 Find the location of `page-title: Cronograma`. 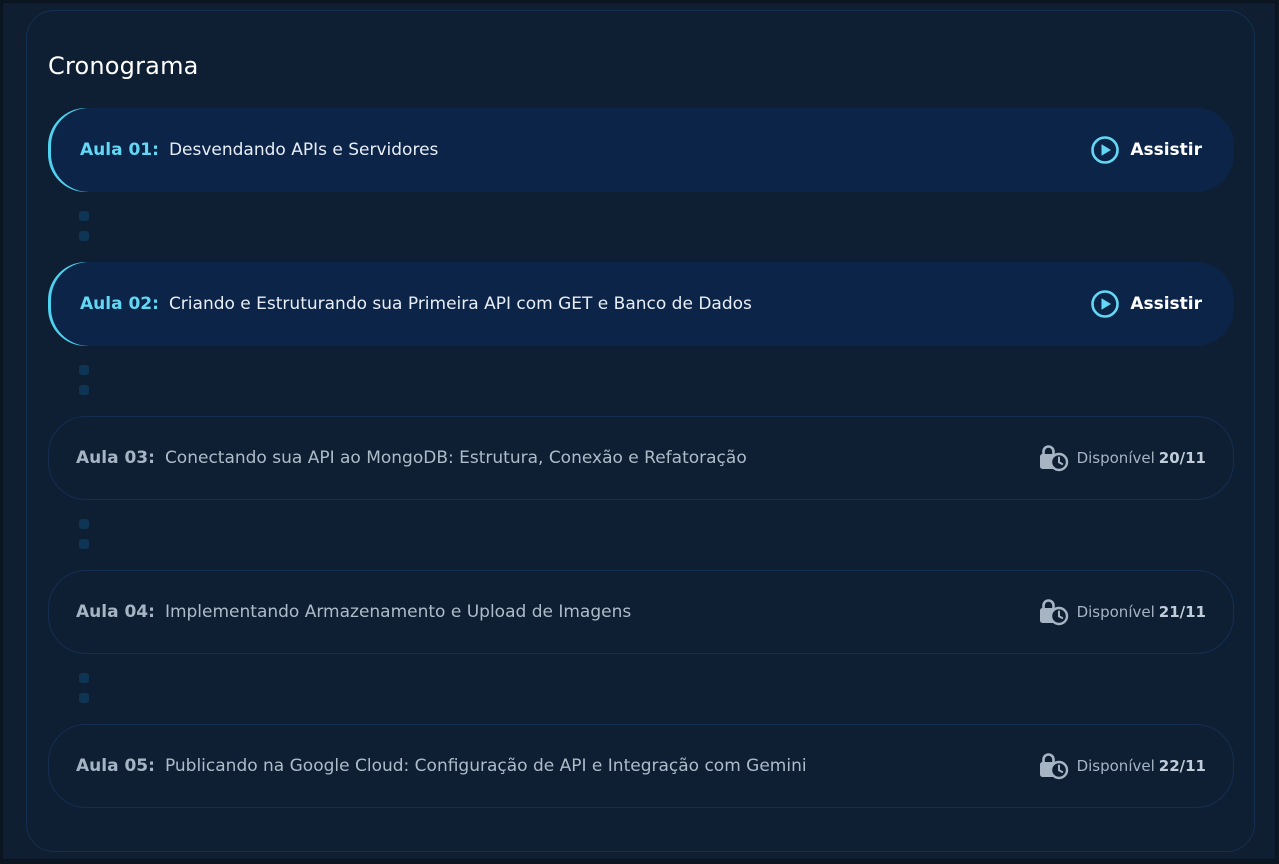

page-title: Cronograma is located at coordinates (123, 66).